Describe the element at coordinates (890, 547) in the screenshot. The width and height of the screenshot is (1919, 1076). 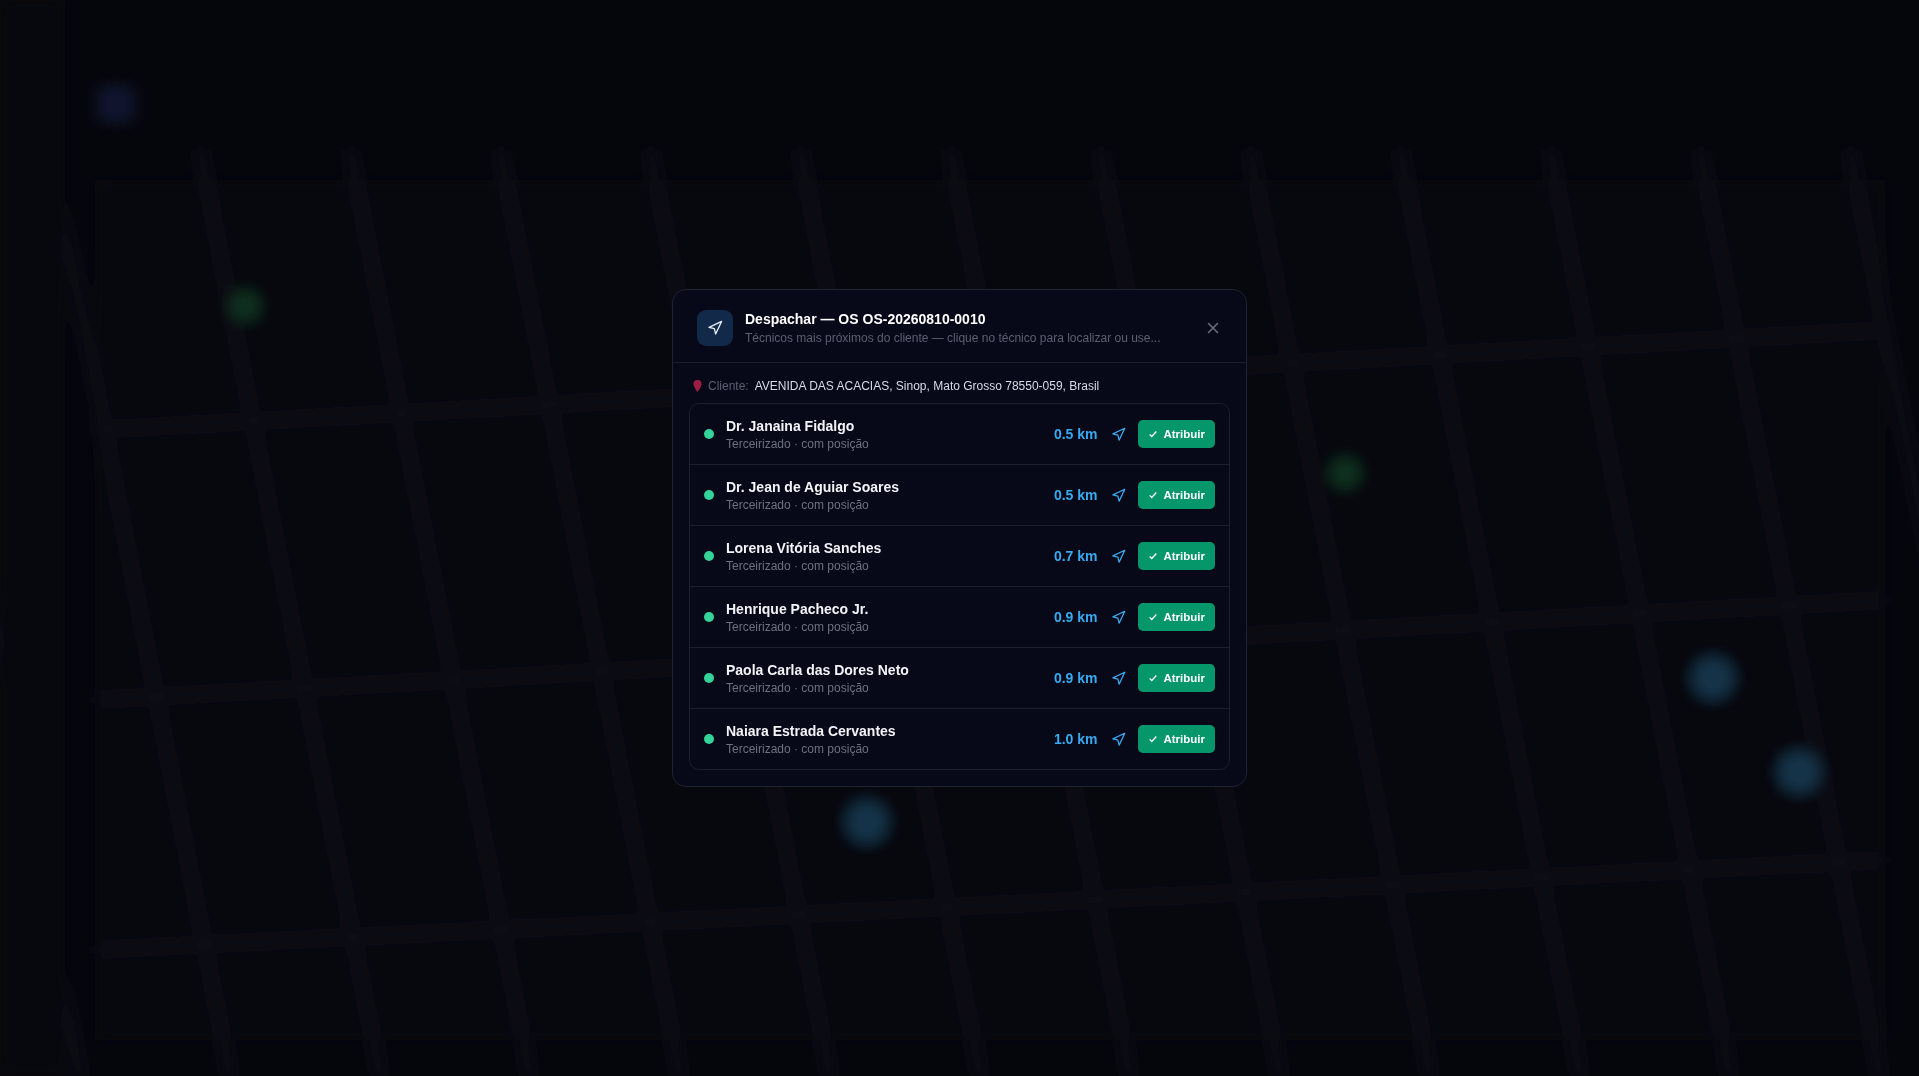
I see `technician-name: Lorena Vitória Sanches` at that location.